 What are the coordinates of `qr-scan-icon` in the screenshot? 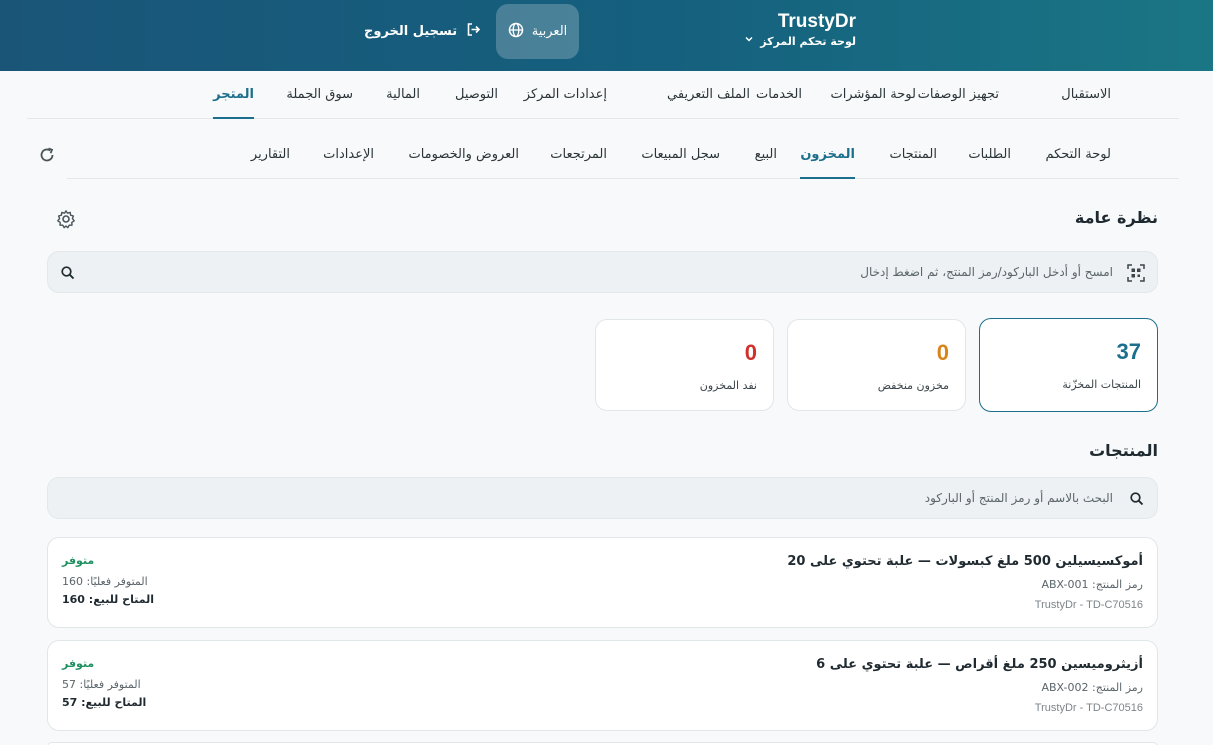 It's located at (1136, 273).